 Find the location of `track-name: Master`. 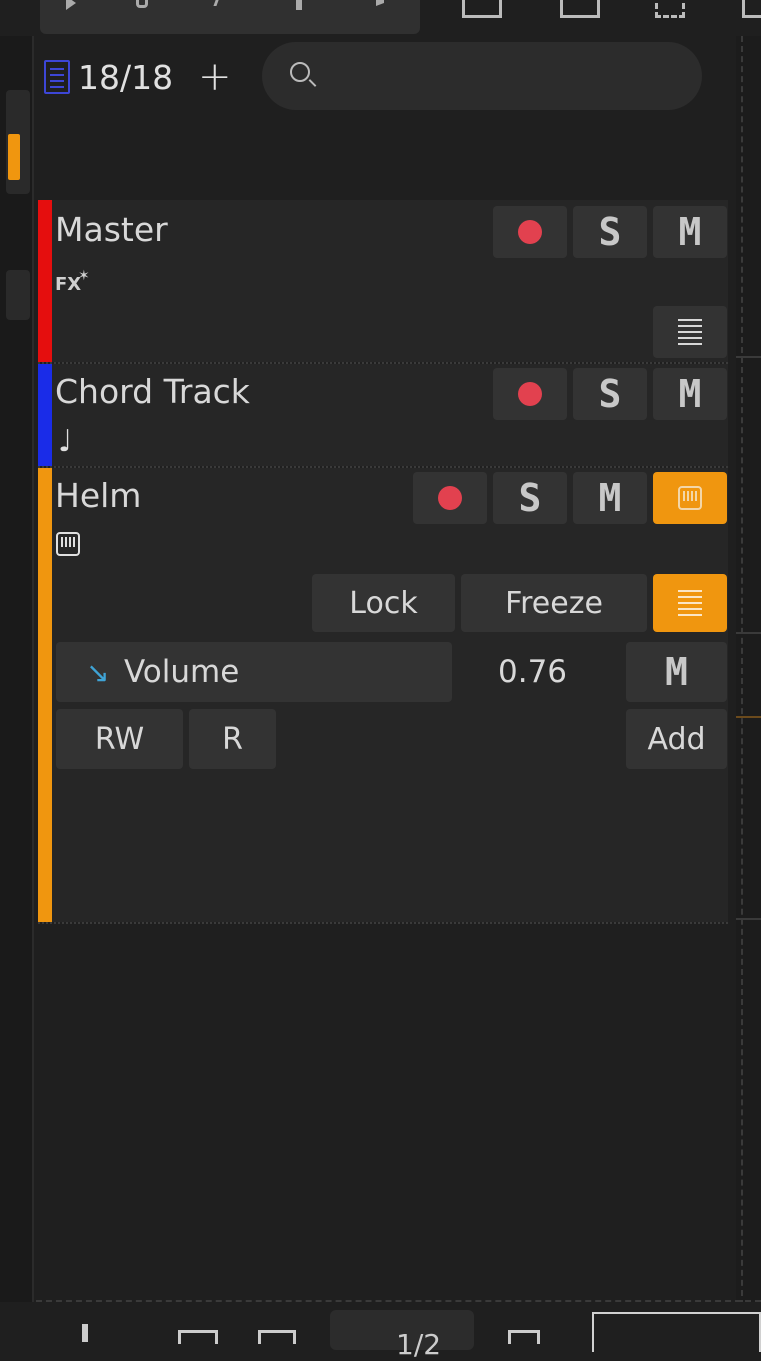

track-name: Master is located at coordinates (111, 229).